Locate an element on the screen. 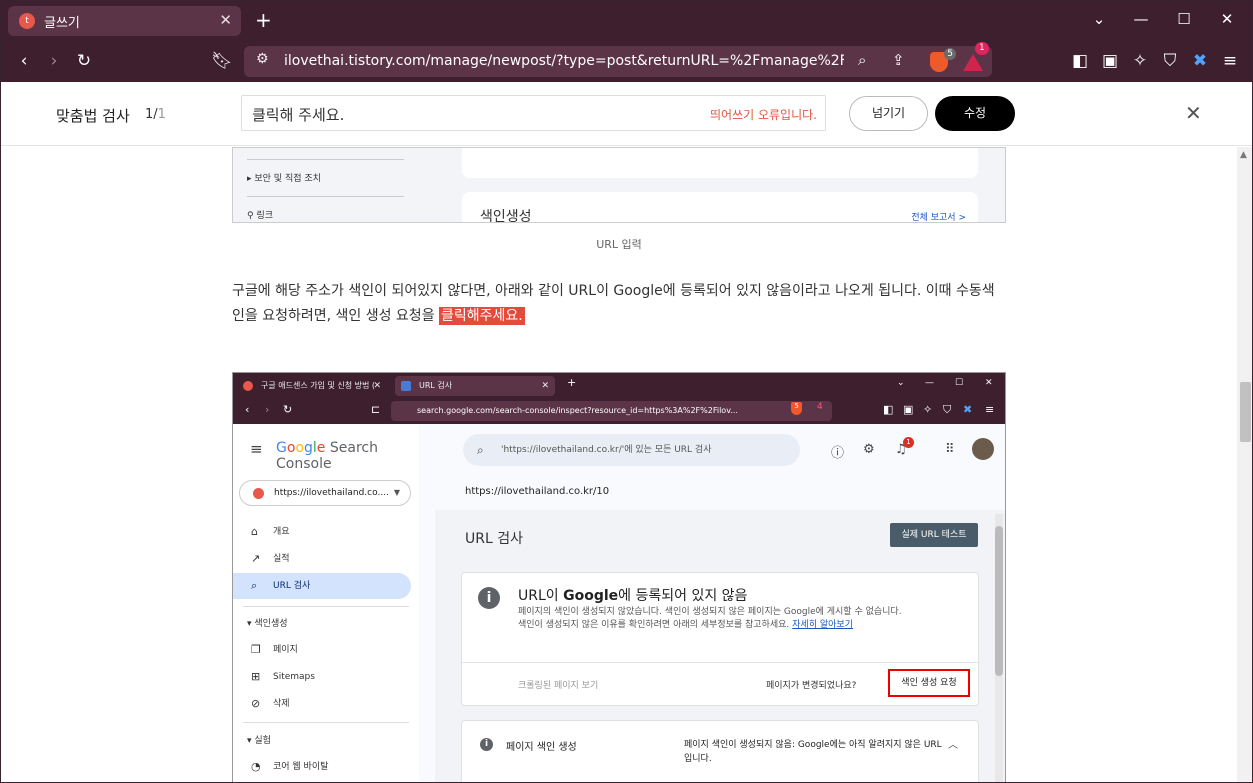 This screenshot has height=783, width=1253. shot-forward-icon: › is located at coordinates (267, 409).